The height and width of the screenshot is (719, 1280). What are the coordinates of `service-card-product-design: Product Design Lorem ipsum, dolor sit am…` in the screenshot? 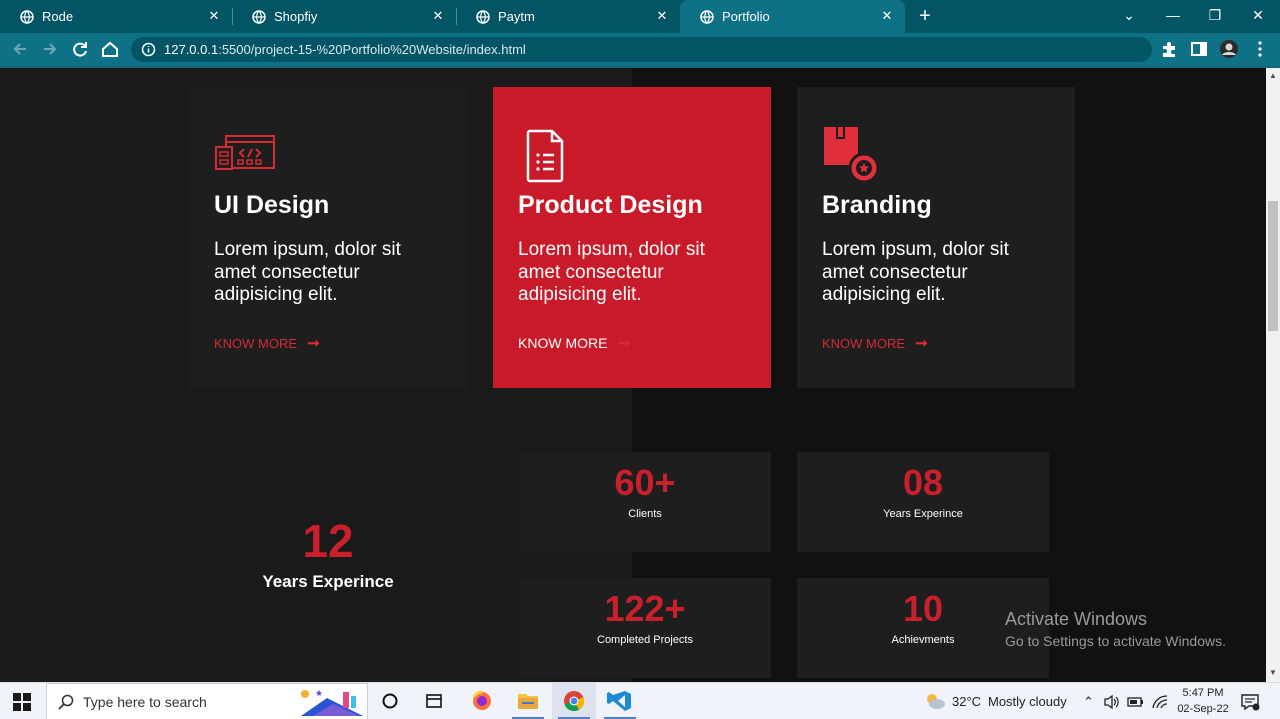 It's located at (632, 237).